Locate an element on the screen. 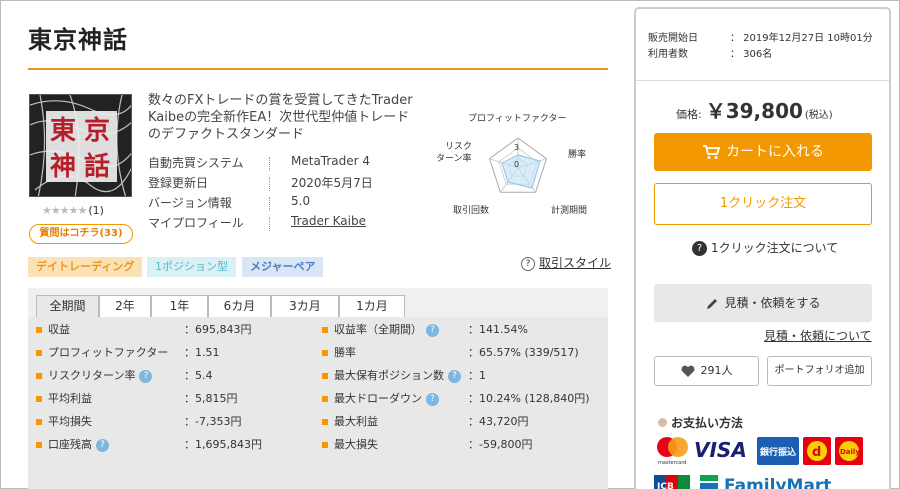  tab-6-months: 6カ月 is located at coordinates (239, 306).